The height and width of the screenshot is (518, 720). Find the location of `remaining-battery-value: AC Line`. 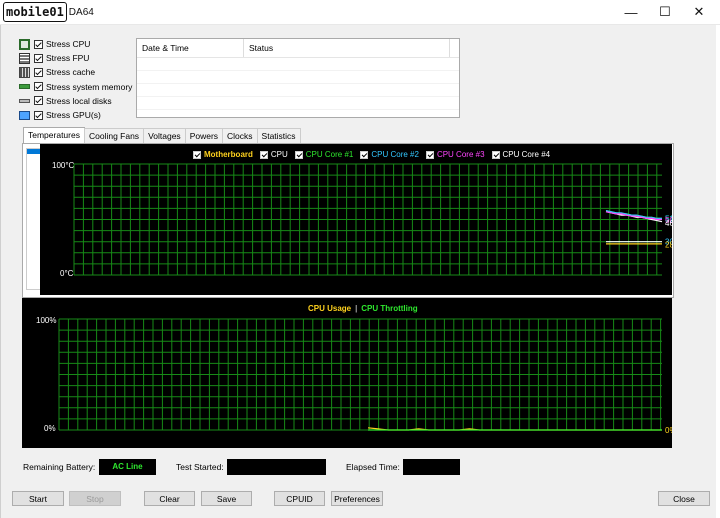

remaining-battery-value: AC Line is located at coordinates (127, 467).